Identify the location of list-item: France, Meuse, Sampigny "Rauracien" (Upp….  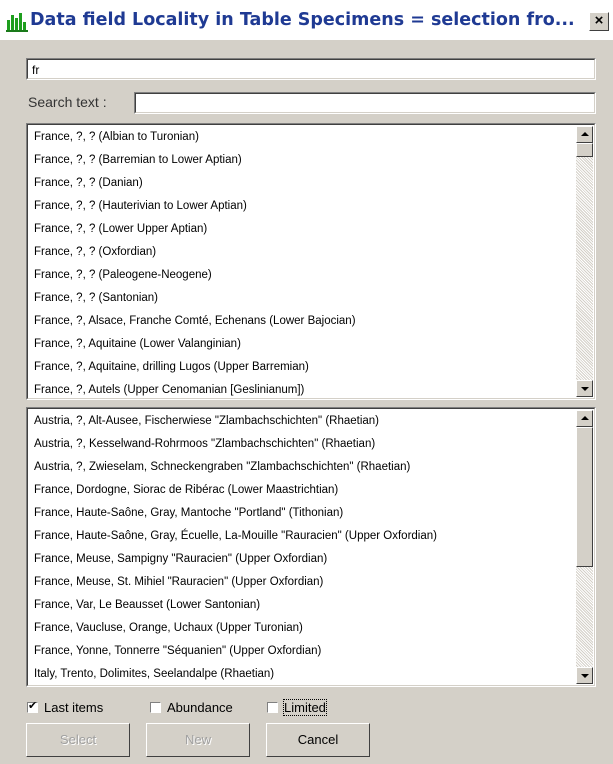
(302, 559).